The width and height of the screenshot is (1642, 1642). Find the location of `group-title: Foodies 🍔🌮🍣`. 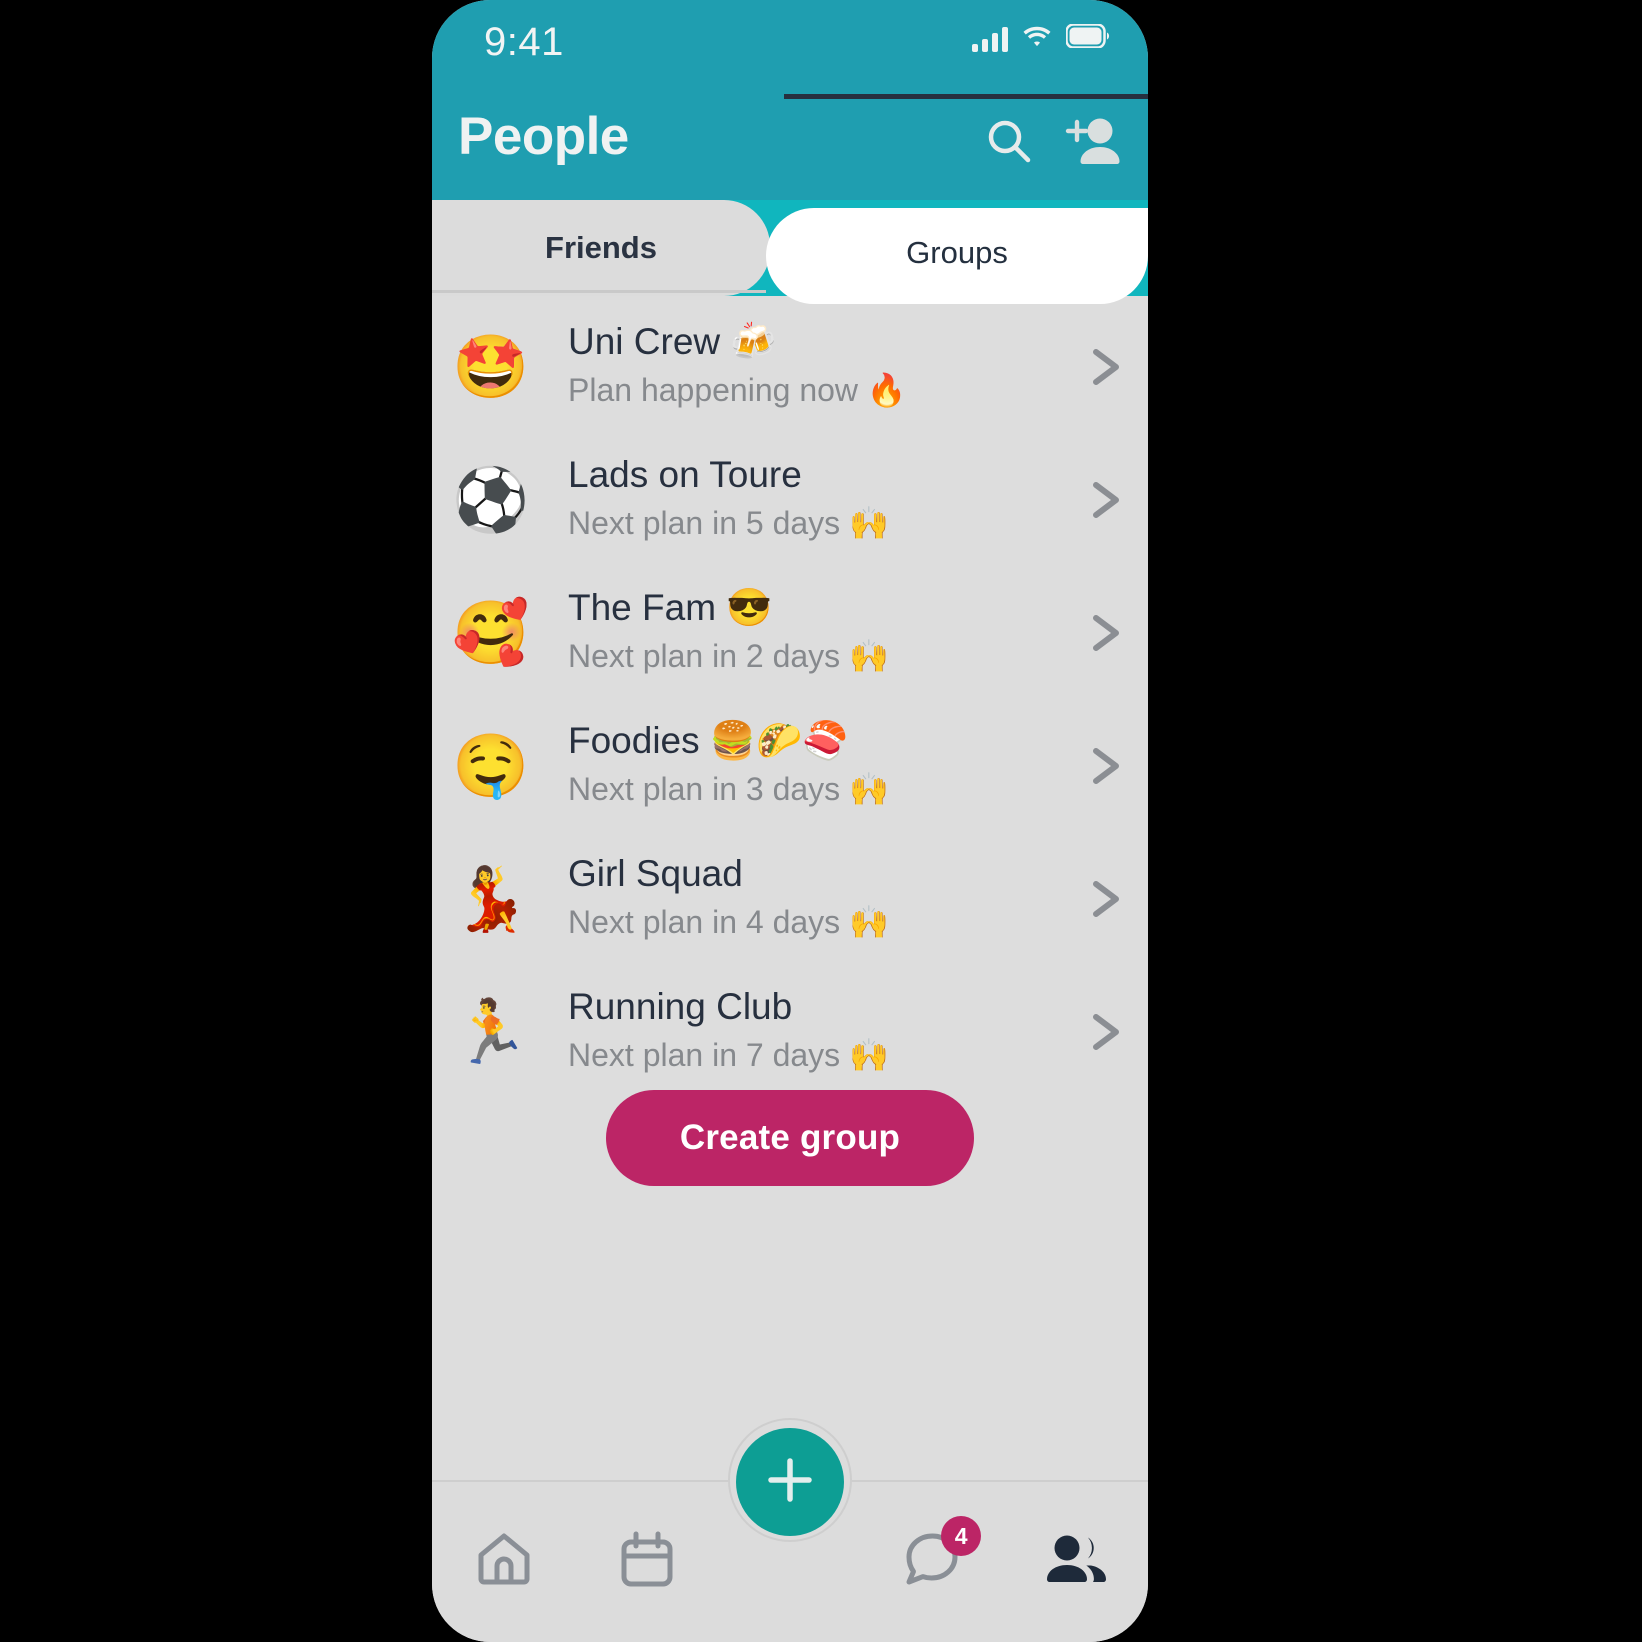

group-title: Foodies 🍔🌮🍣 is located at coordinates (708, 741).